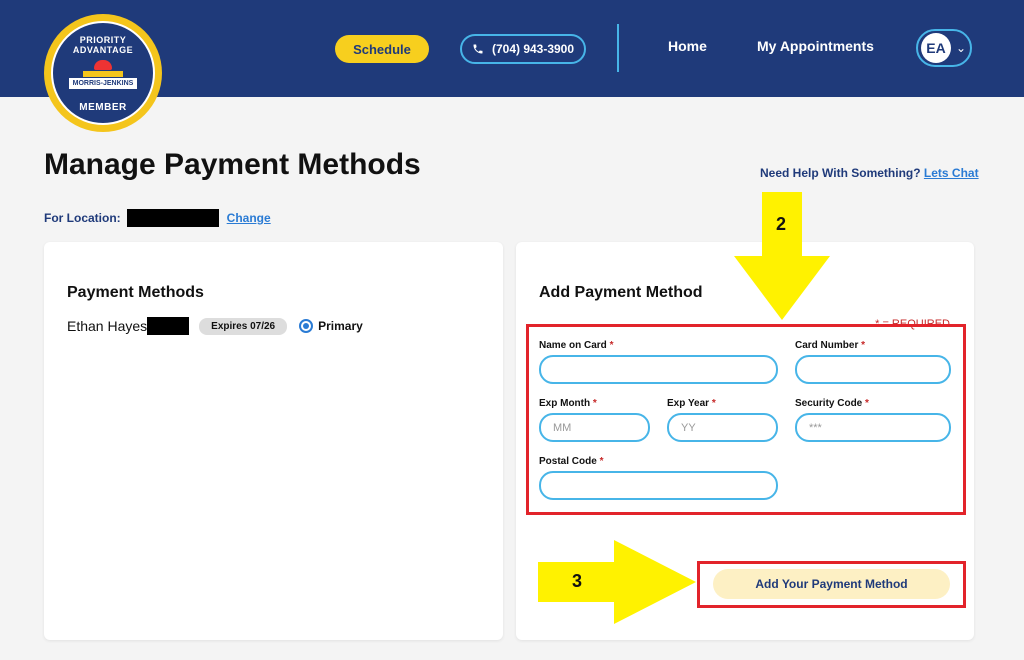 Image resolution: width=1024 pixels, height=660 pixels. What do you see at coordinates (340, 326) in the screenshot?
I see `primary-label: Primary` at bounding box center [340, 326].